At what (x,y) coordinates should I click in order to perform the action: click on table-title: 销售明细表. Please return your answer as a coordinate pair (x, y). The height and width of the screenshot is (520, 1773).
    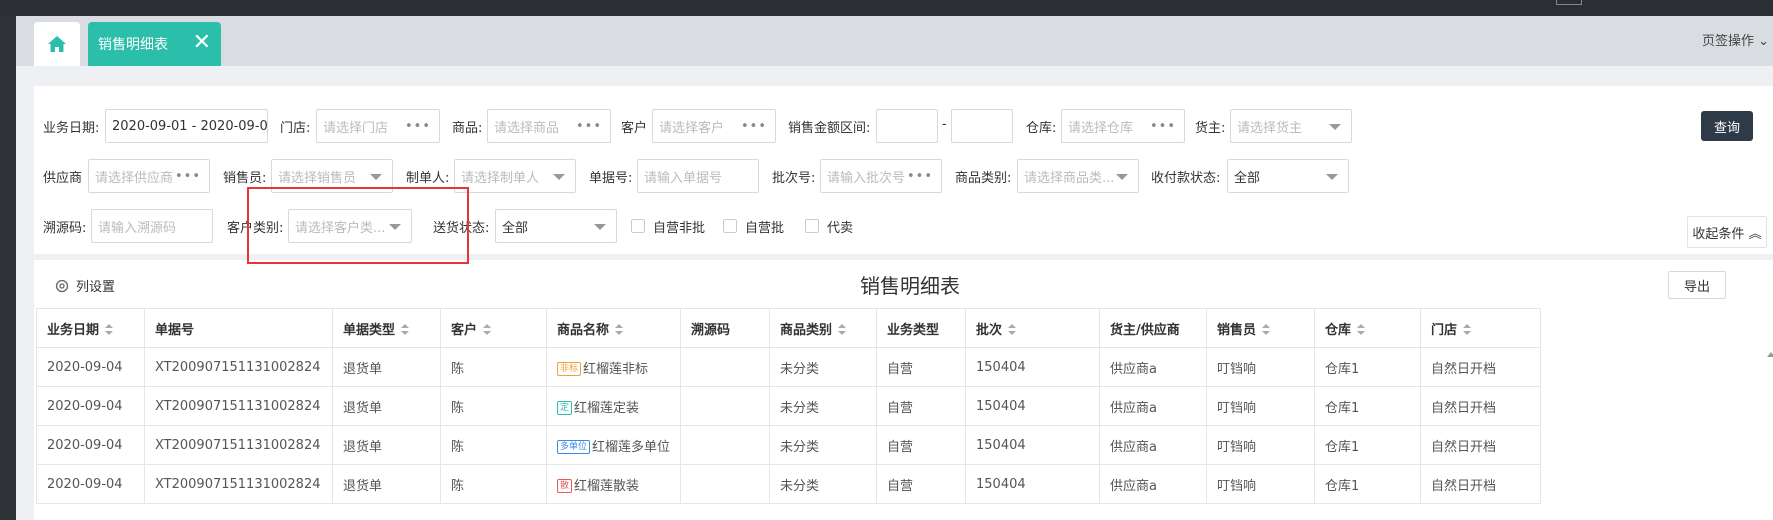
    Looking at the image, I should click on (910, 286).